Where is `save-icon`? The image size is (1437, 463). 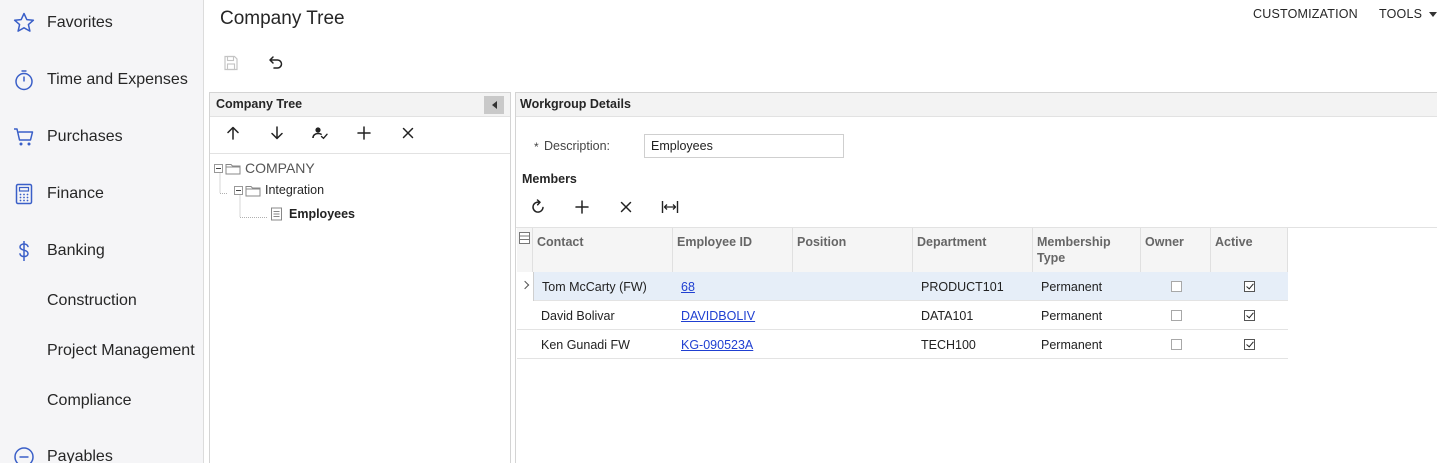 save-icon is located at coordinates (231, 63).